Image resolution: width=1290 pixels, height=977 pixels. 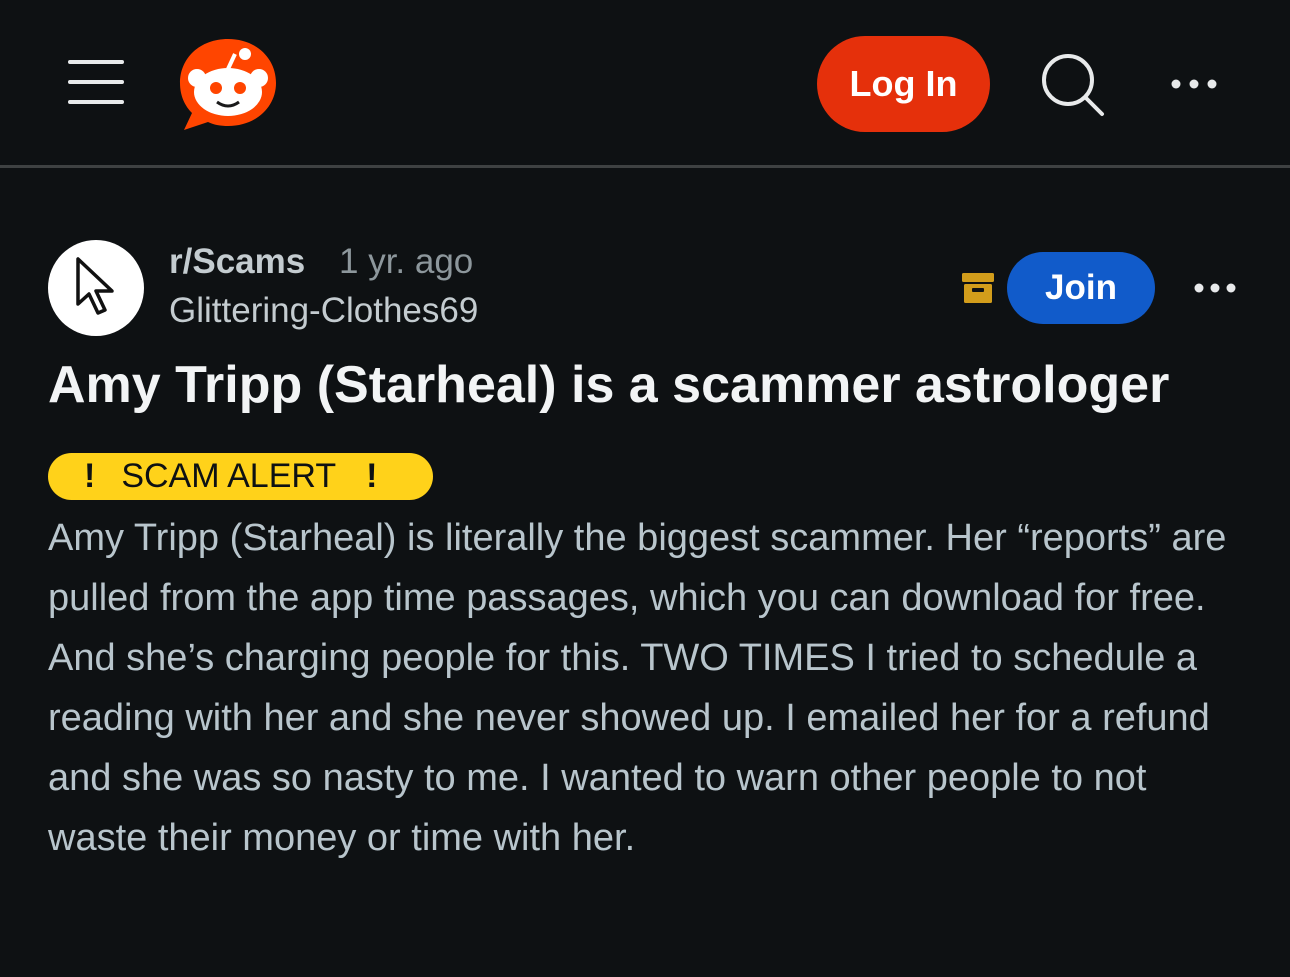 What do you see at coordinates (372, 476) in the screenshot?
I see `flair-right-mark: !` at bounding box center [372, 476].